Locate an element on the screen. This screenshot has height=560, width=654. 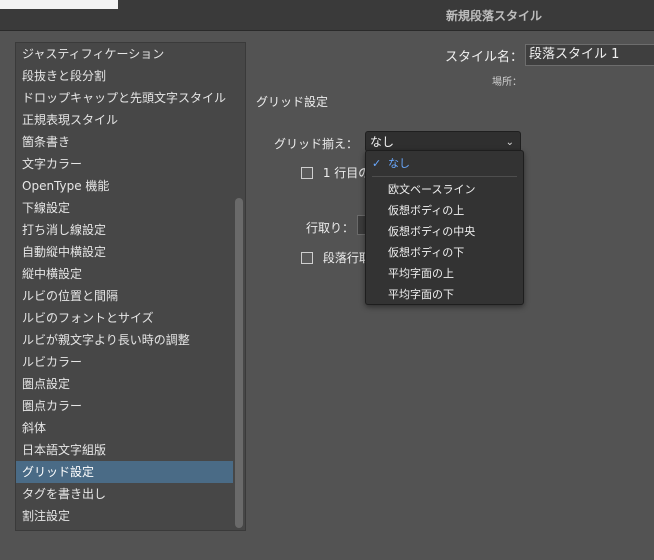
para-line-option: 段落行取 is located at coordinates (336, 257).